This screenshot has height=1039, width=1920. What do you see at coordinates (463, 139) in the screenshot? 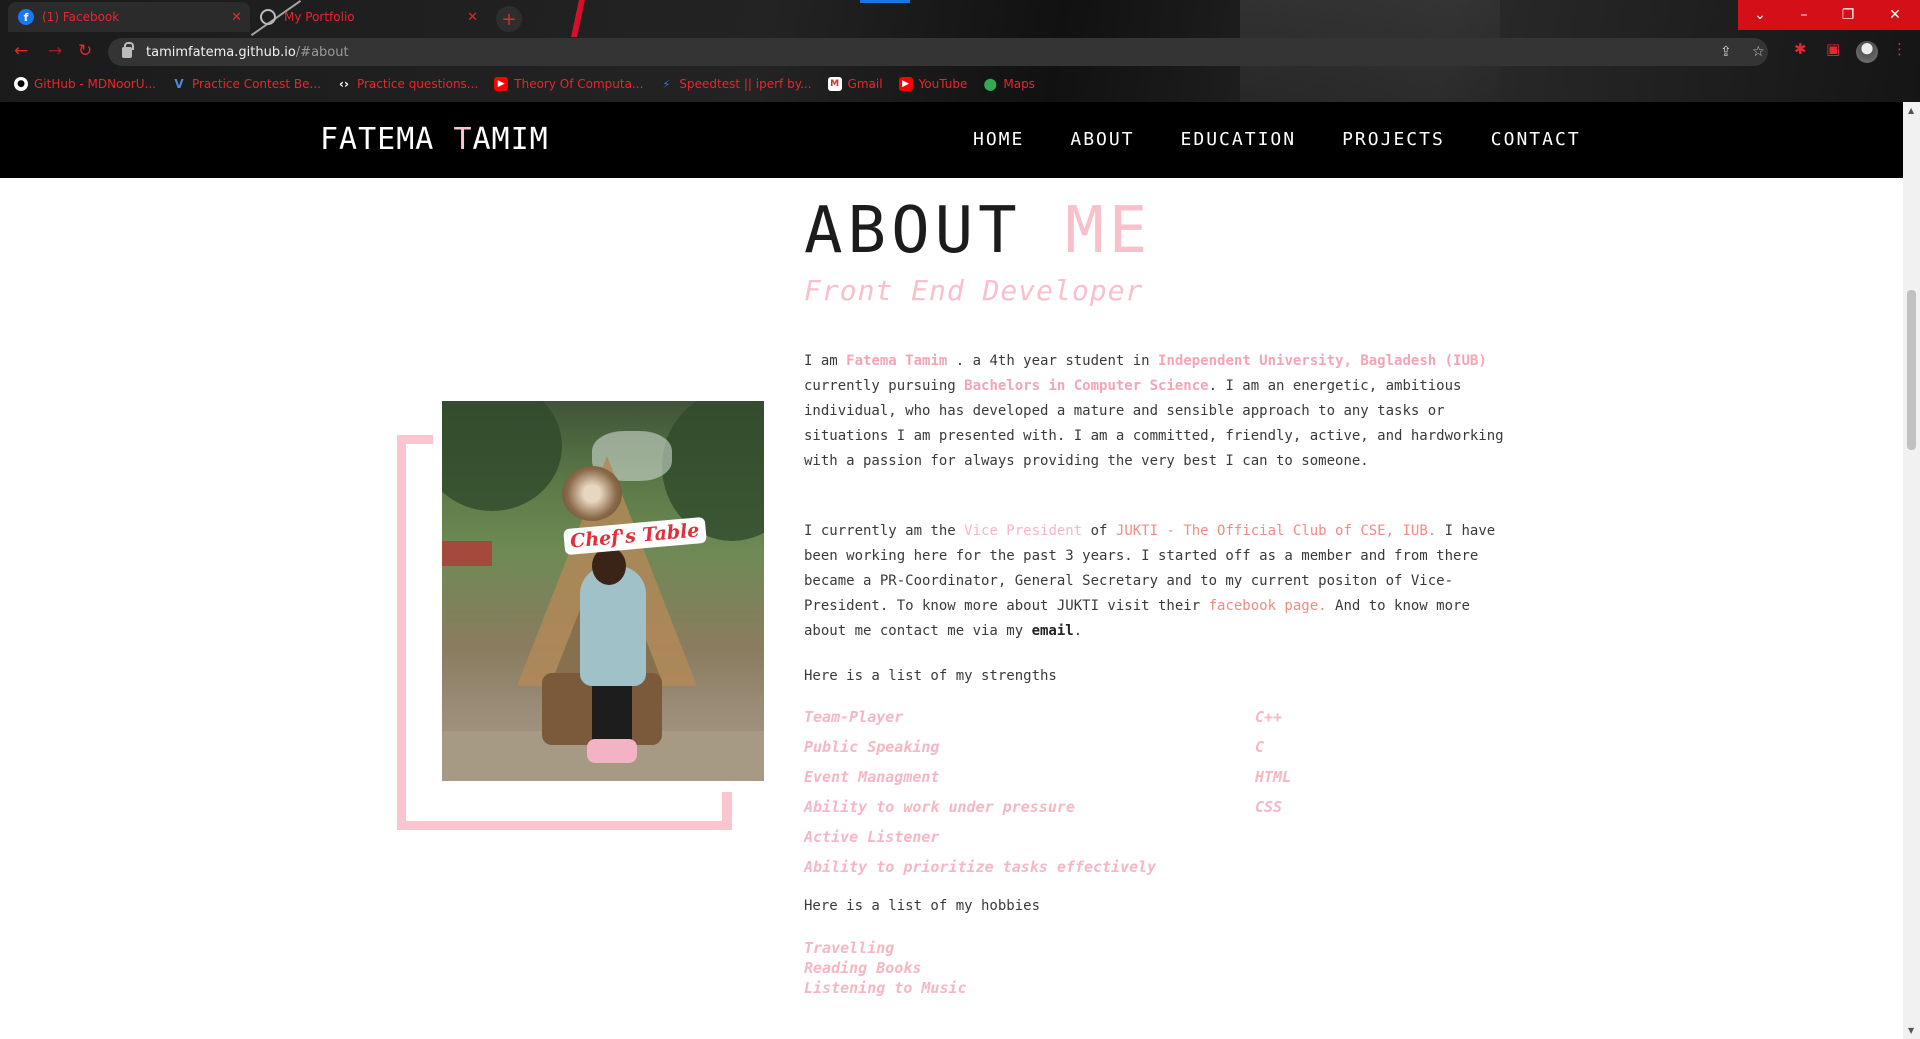
I see `logo-accent-letter: T` at bounding box center [463, 139].